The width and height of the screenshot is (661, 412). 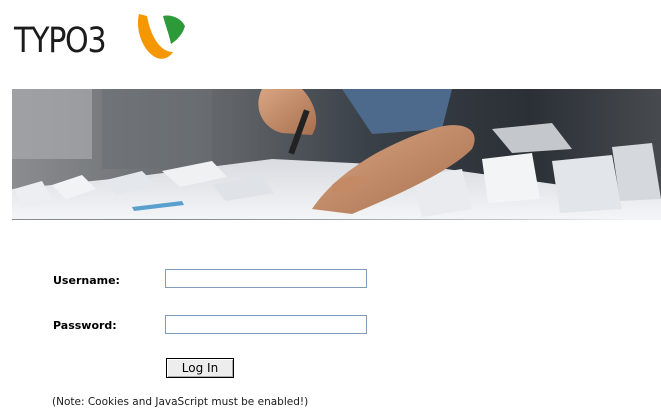 What do you see at coordinates (266, 324) in the screenshot?
I see `password-input` at bounding box center [266, 324].